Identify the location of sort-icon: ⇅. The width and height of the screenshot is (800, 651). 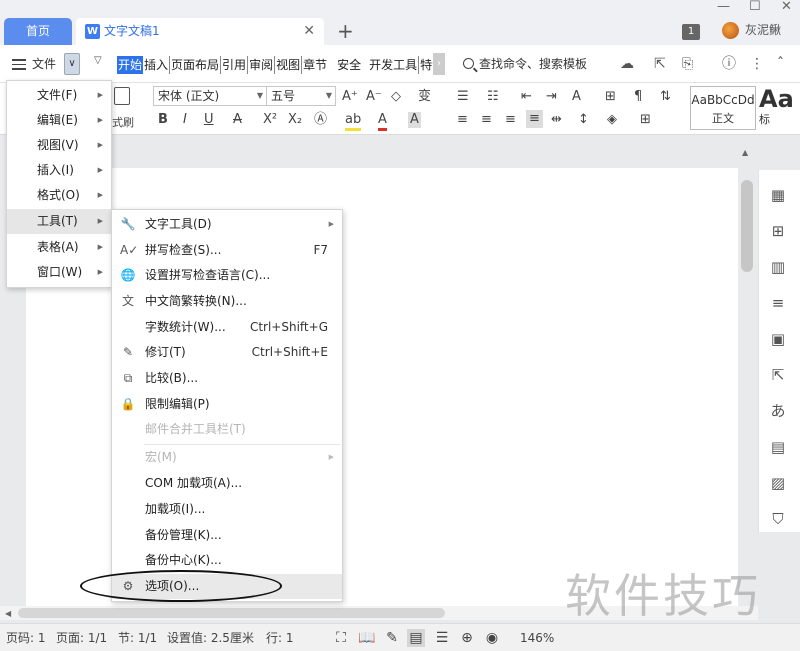
(665, 97).